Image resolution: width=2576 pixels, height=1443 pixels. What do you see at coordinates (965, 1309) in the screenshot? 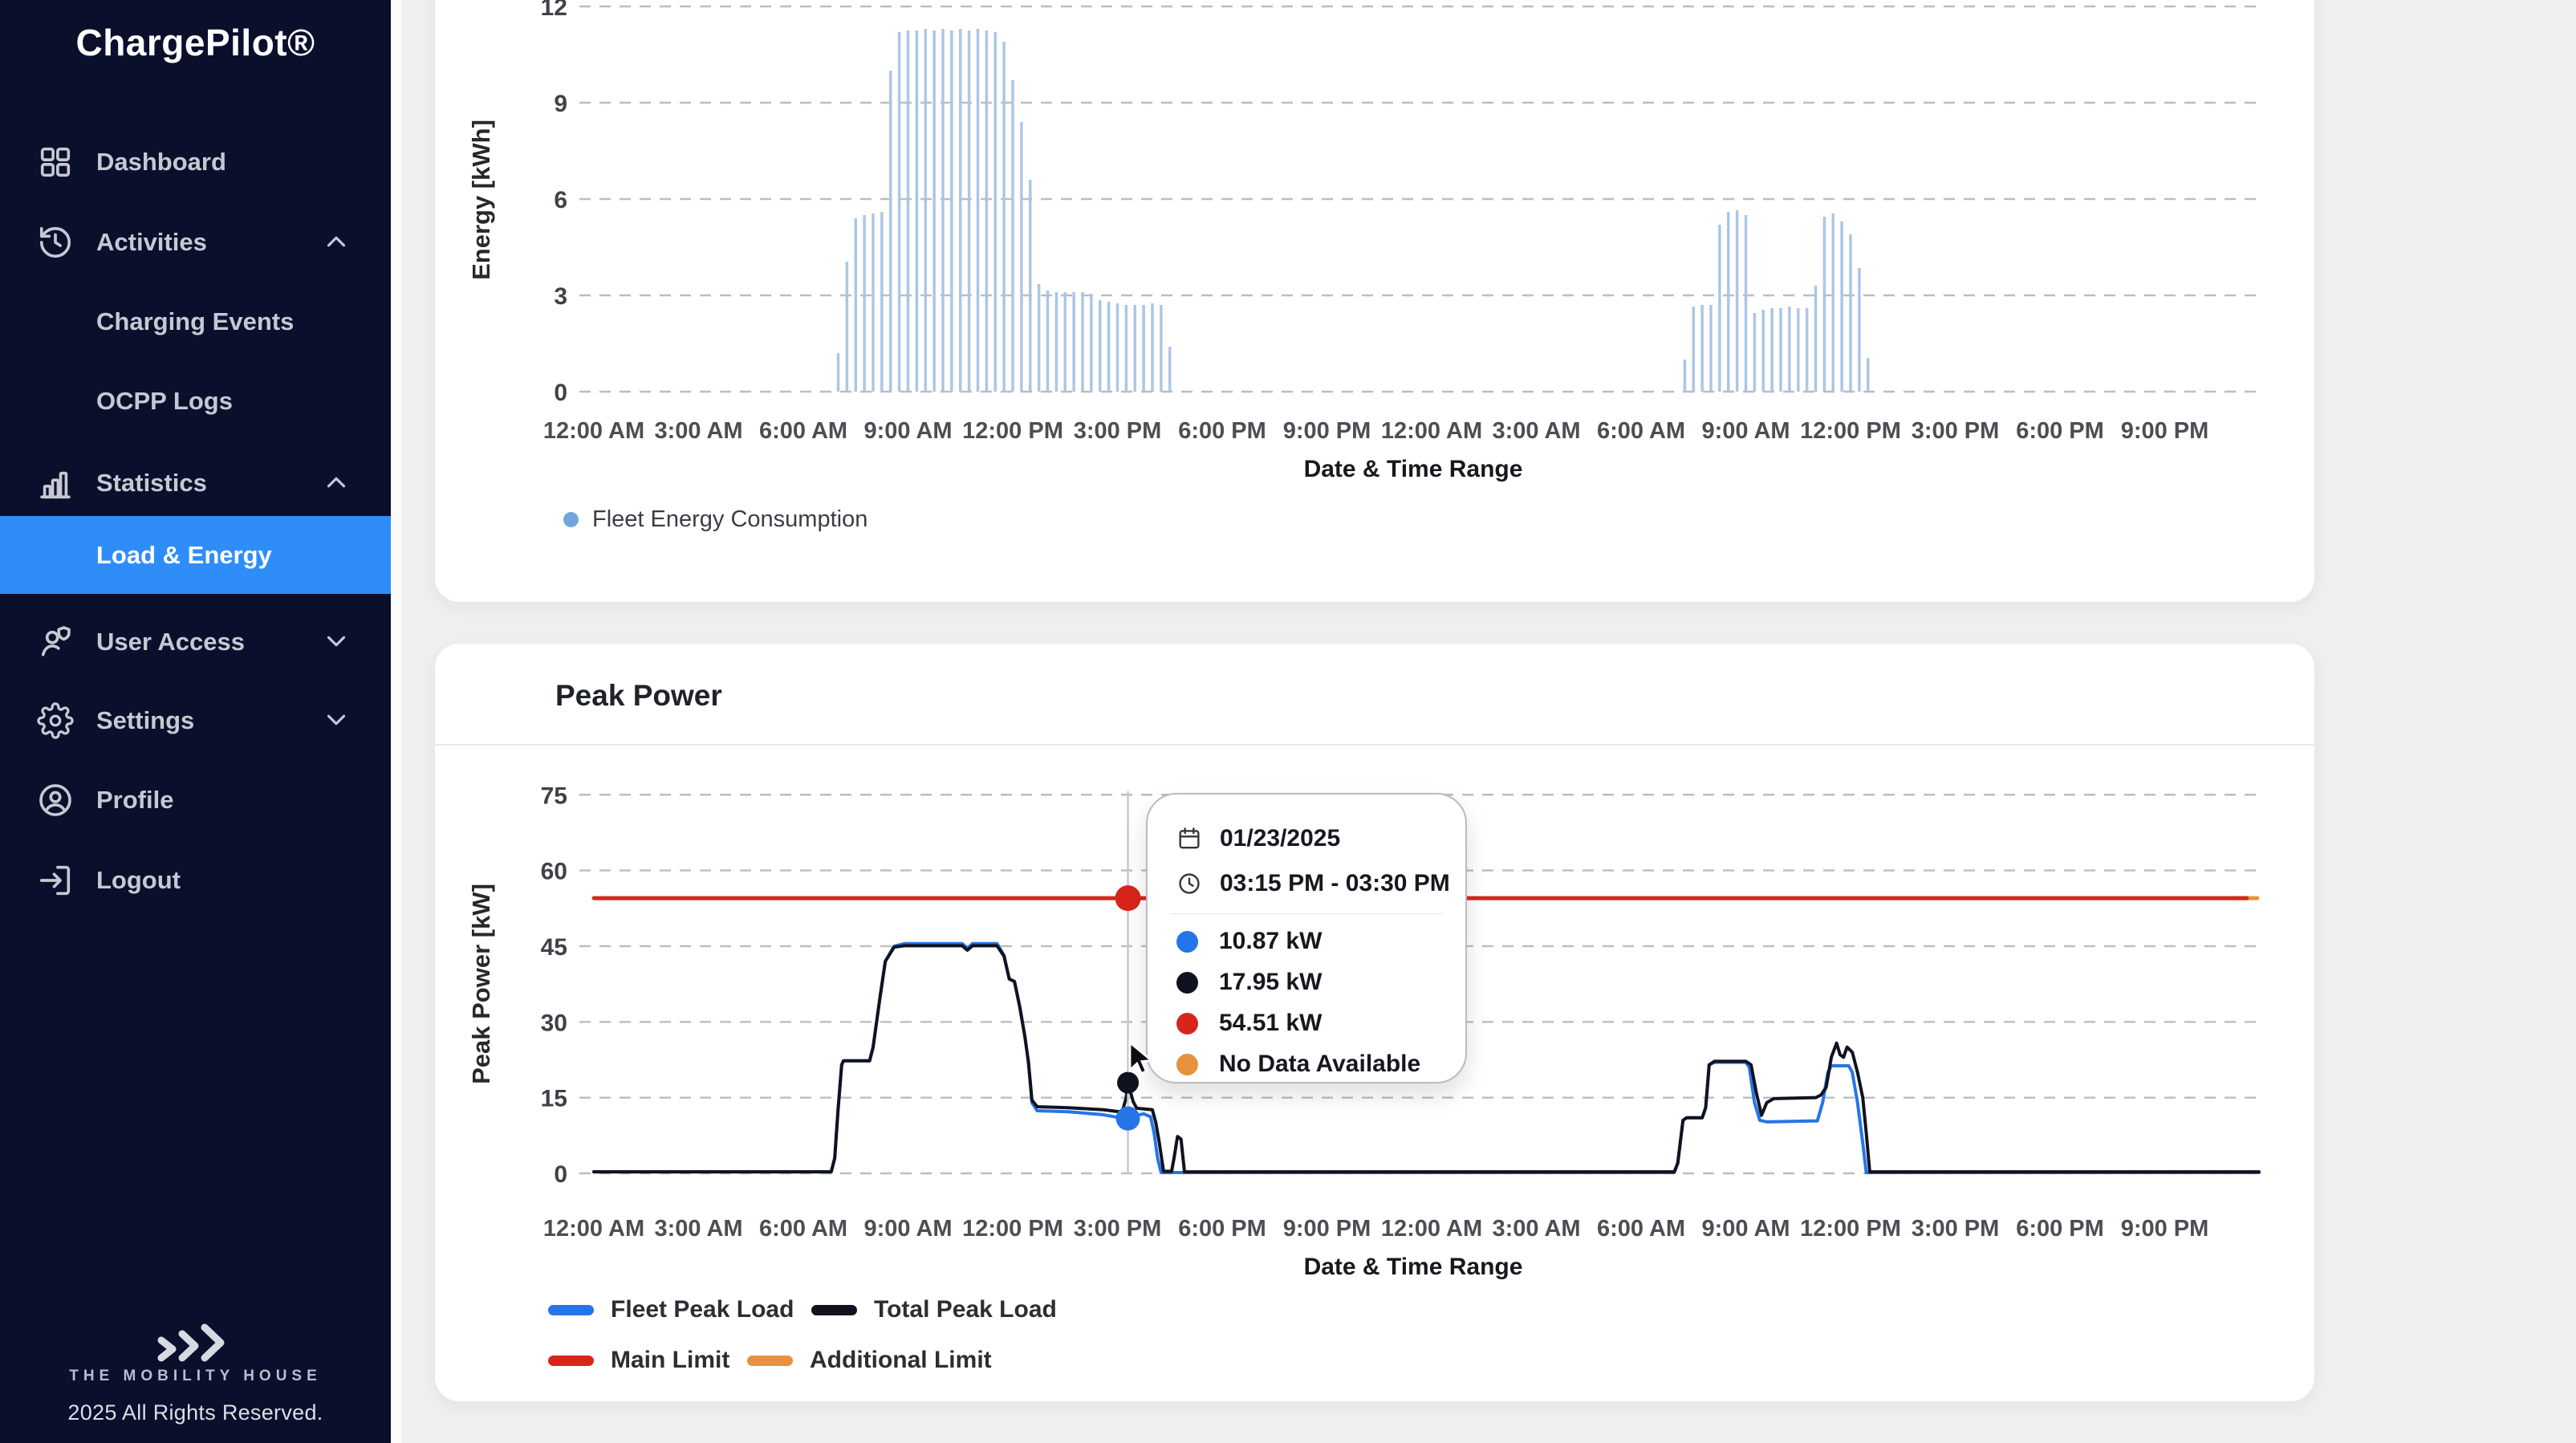
I see `legend-label: Total Peak Load` at bounding box center [965, 1309].